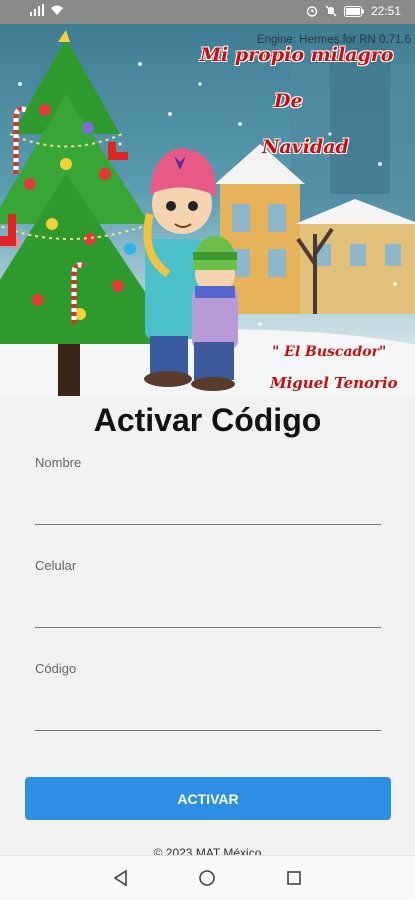 Image resolution: width=415 pixels, height=900 pixels. I want to click on wifi-icon, so click(57, 10).